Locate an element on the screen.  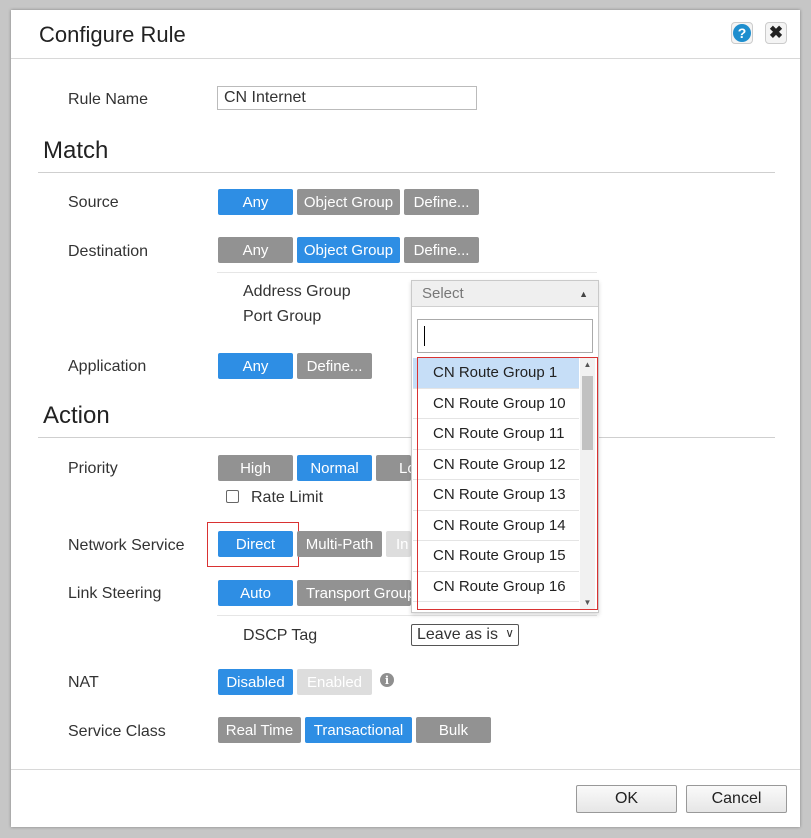
service-class-label: Service Class is located at coordinates (117, 731).